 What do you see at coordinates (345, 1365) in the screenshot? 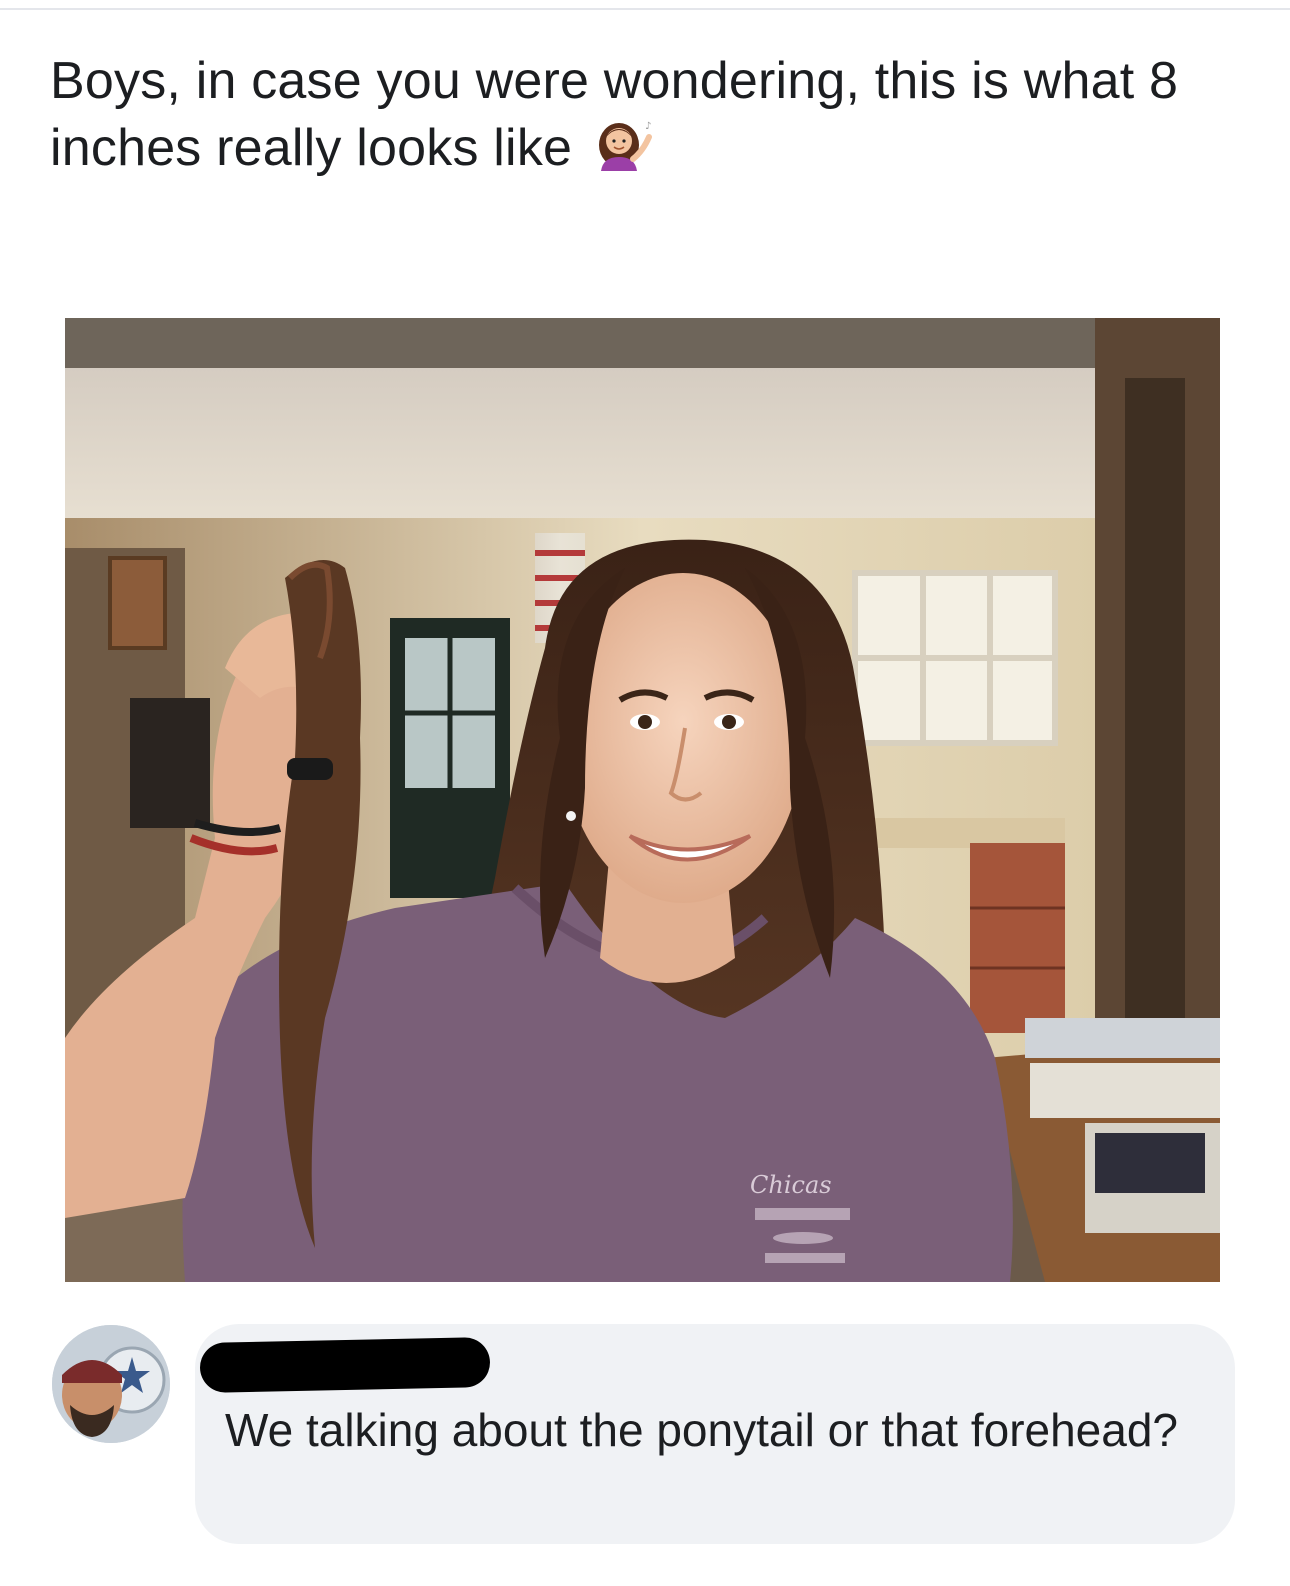
I see `commenter-name-redacted` at bounding box center [345, 1365].